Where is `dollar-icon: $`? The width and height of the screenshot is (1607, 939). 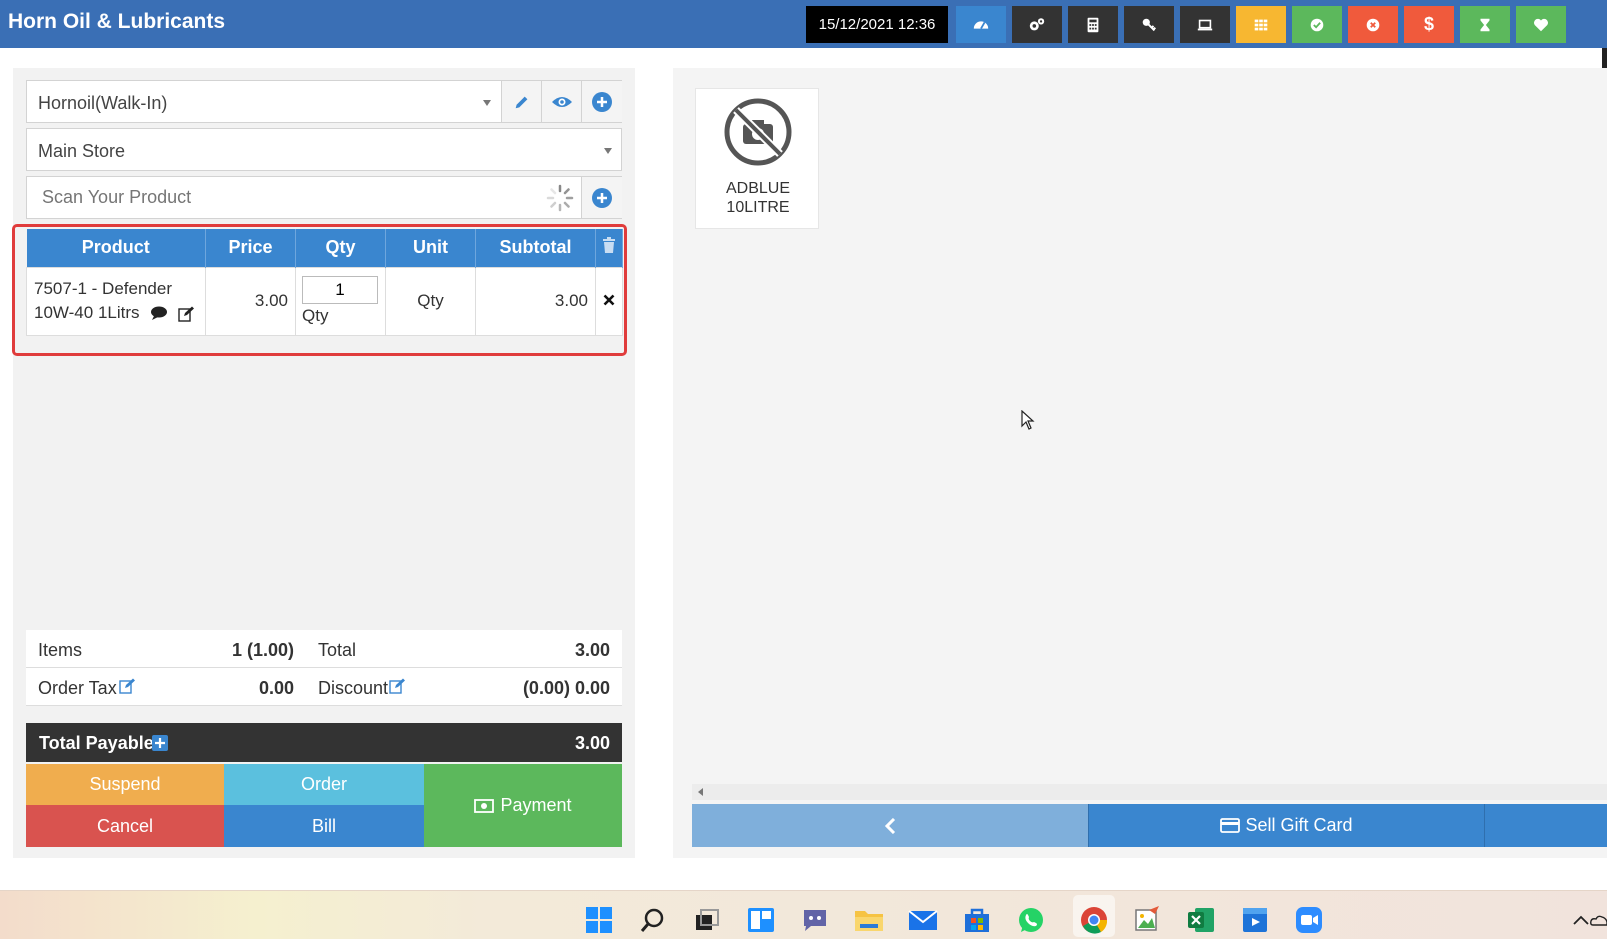 dollar-icon: $ is located at coordinates (1428, 24).